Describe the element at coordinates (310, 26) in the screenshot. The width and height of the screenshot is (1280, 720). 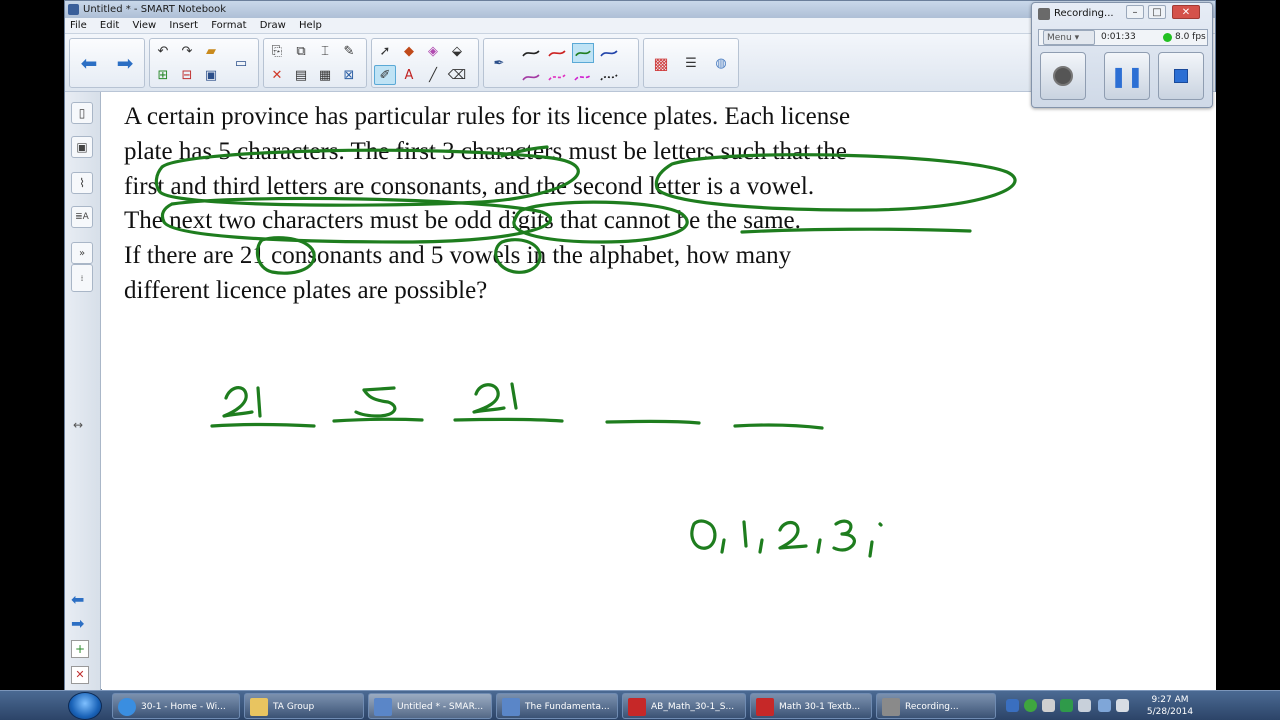
I see `menu-help: Help` at that location.